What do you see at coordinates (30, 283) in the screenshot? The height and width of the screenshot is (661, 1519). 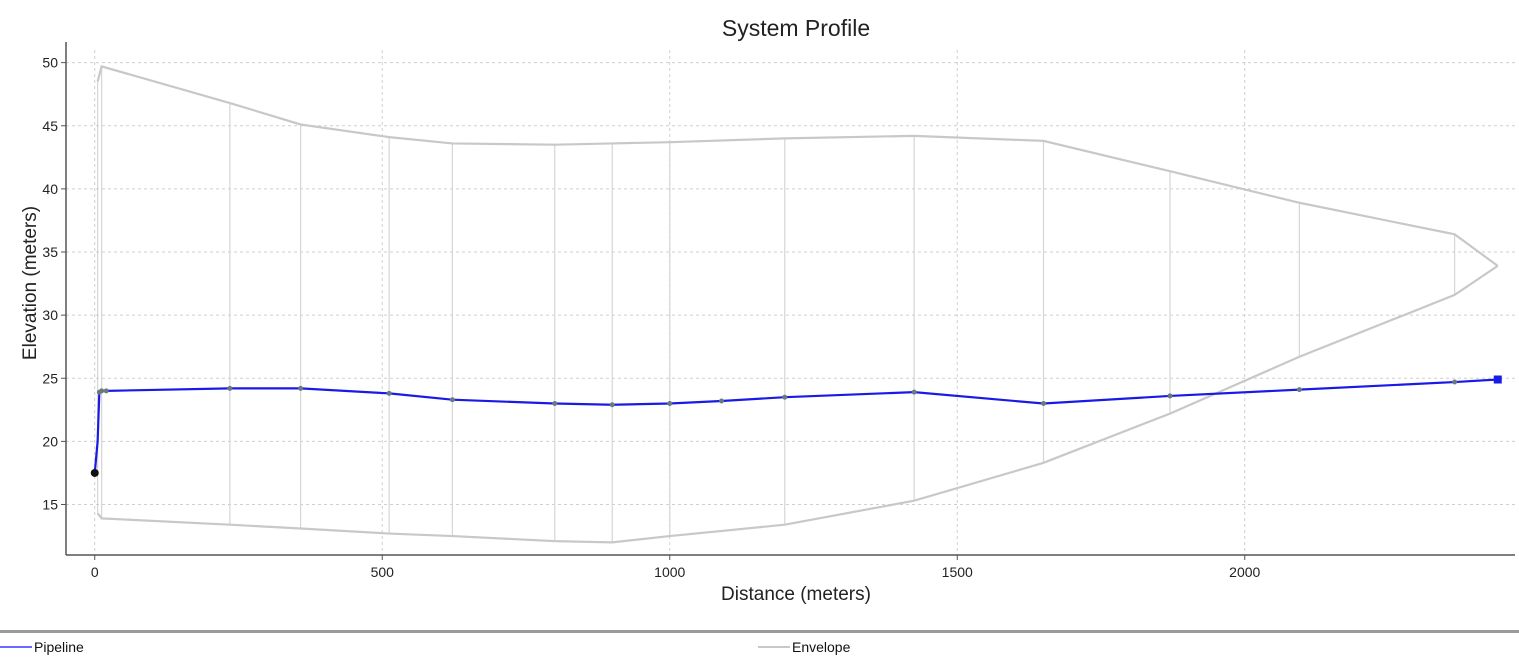 I see `y-axis-title: Elevation (meters)` at bounding box center [30, 283].